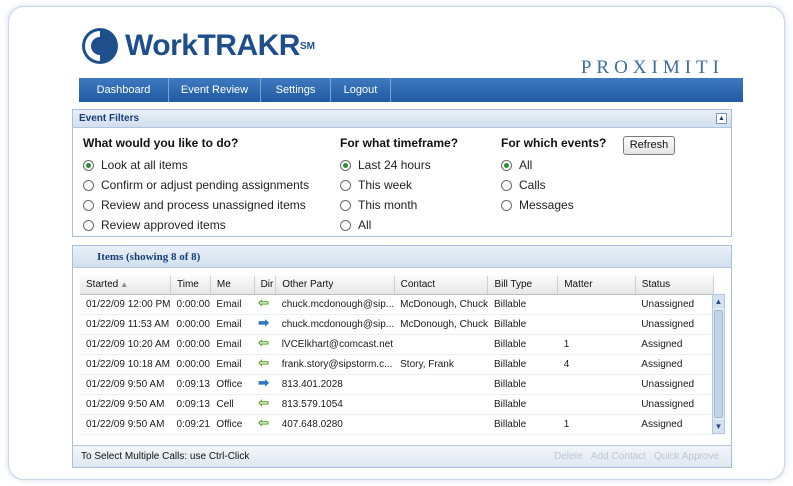 This screenshot has height=486, width=793. Describe the element at coordinates (523, 285) in the screenshot. I see `column-header-bill-type: Bill Type` at that location.